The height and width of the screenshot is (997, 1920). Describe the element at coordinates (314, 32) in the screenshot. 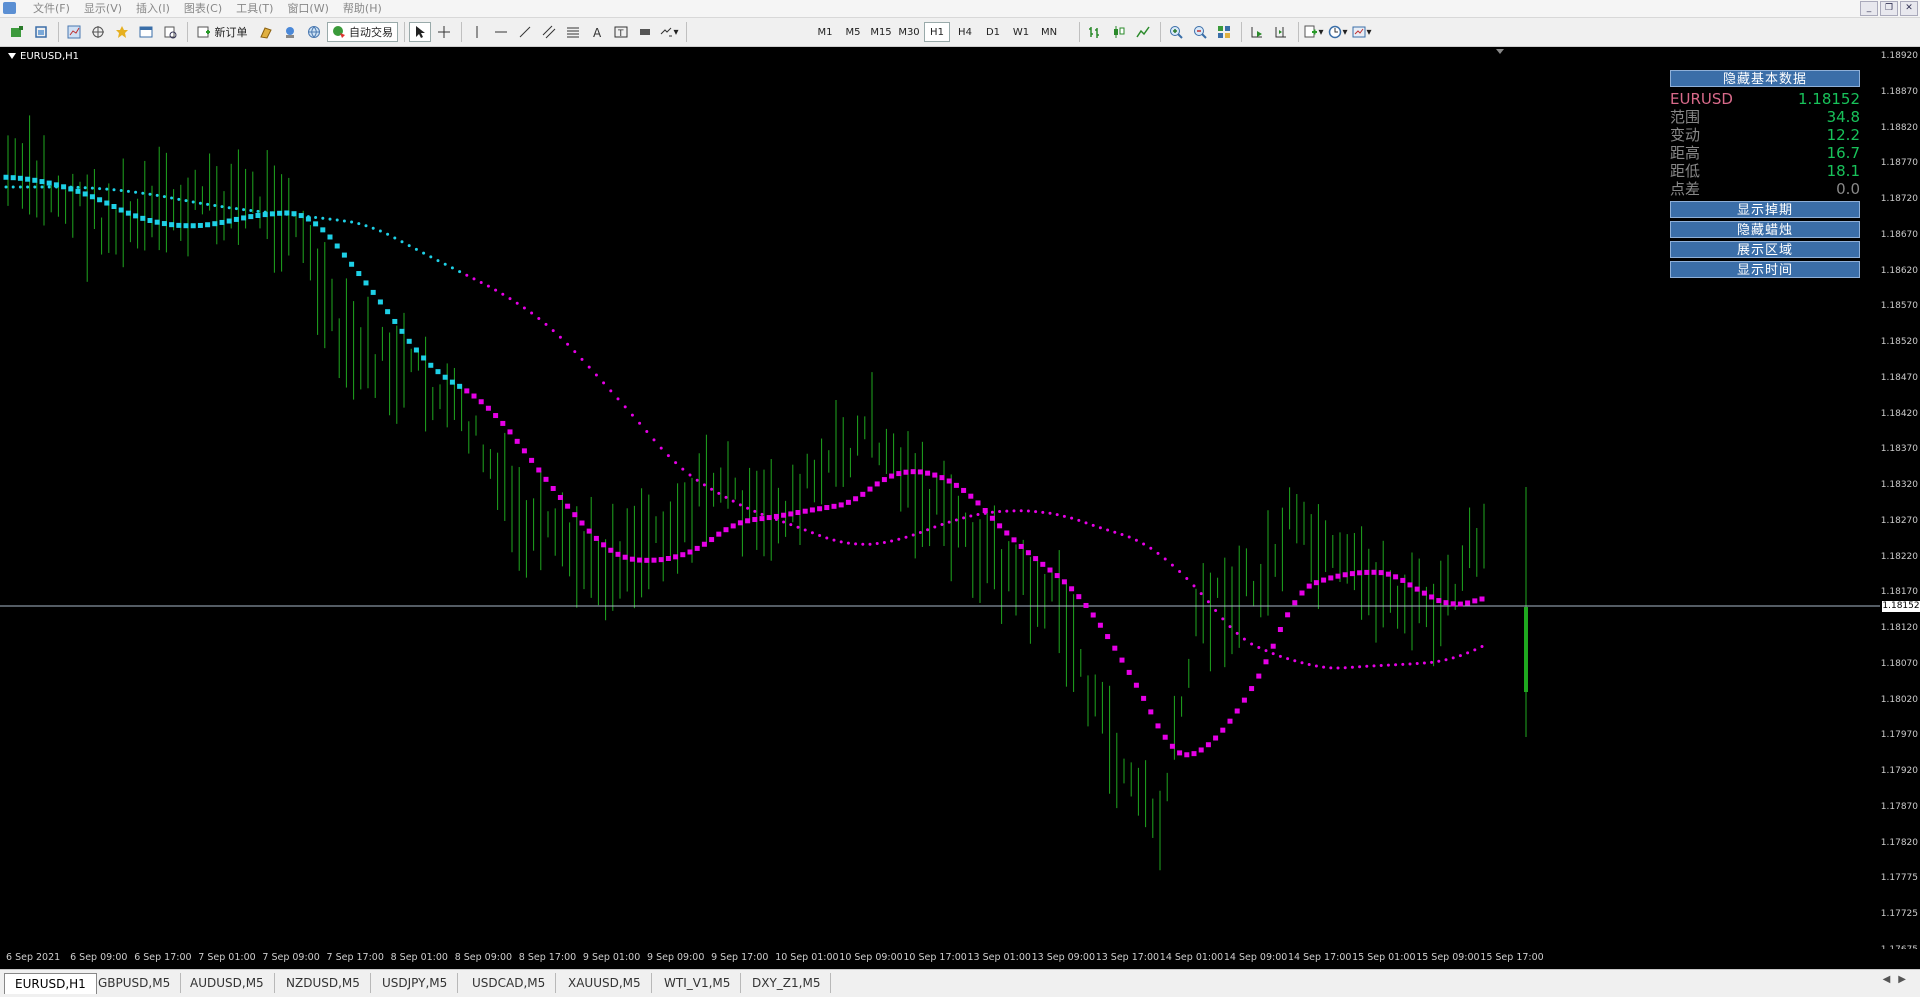

I see `community-icon` at that location.